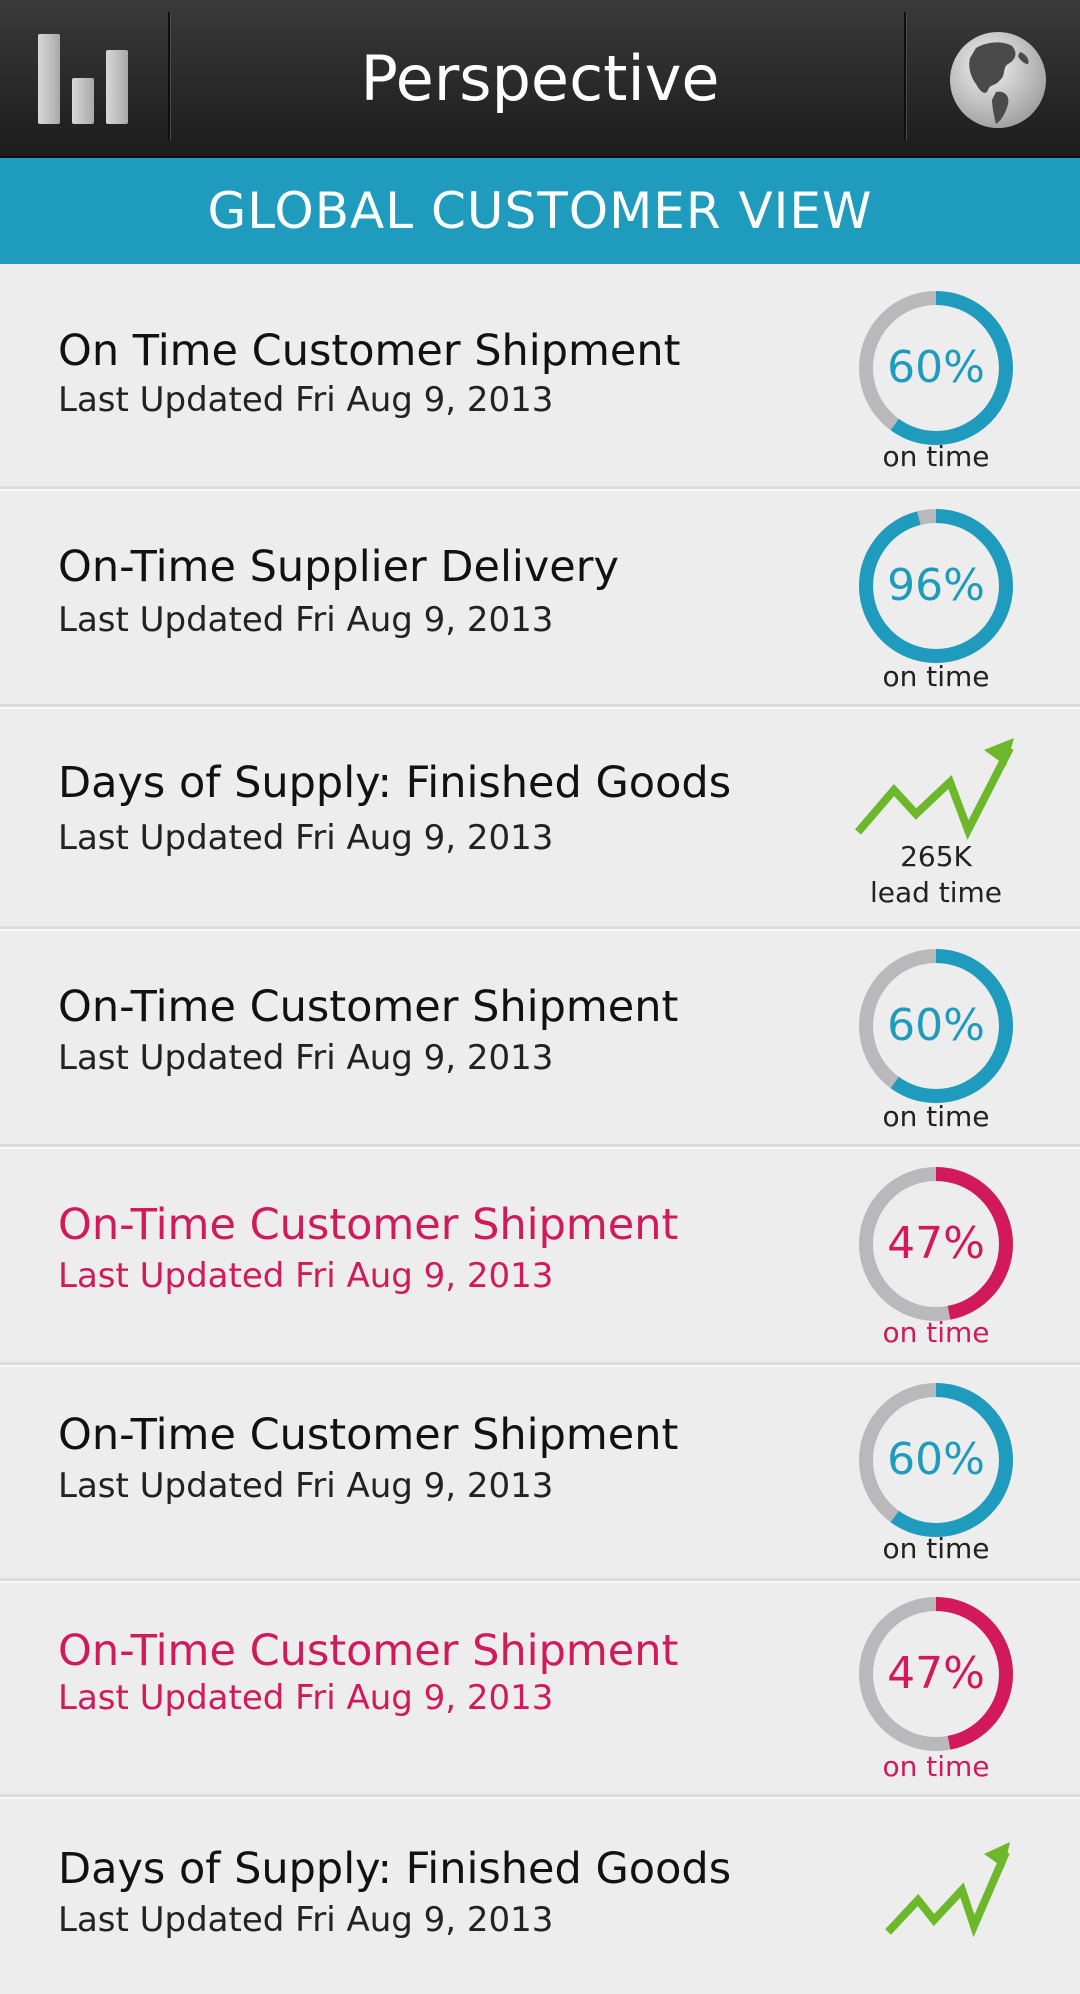 This screenshot has height=1994, width=1080. I want to click on globe-icon, so click(998, 80).